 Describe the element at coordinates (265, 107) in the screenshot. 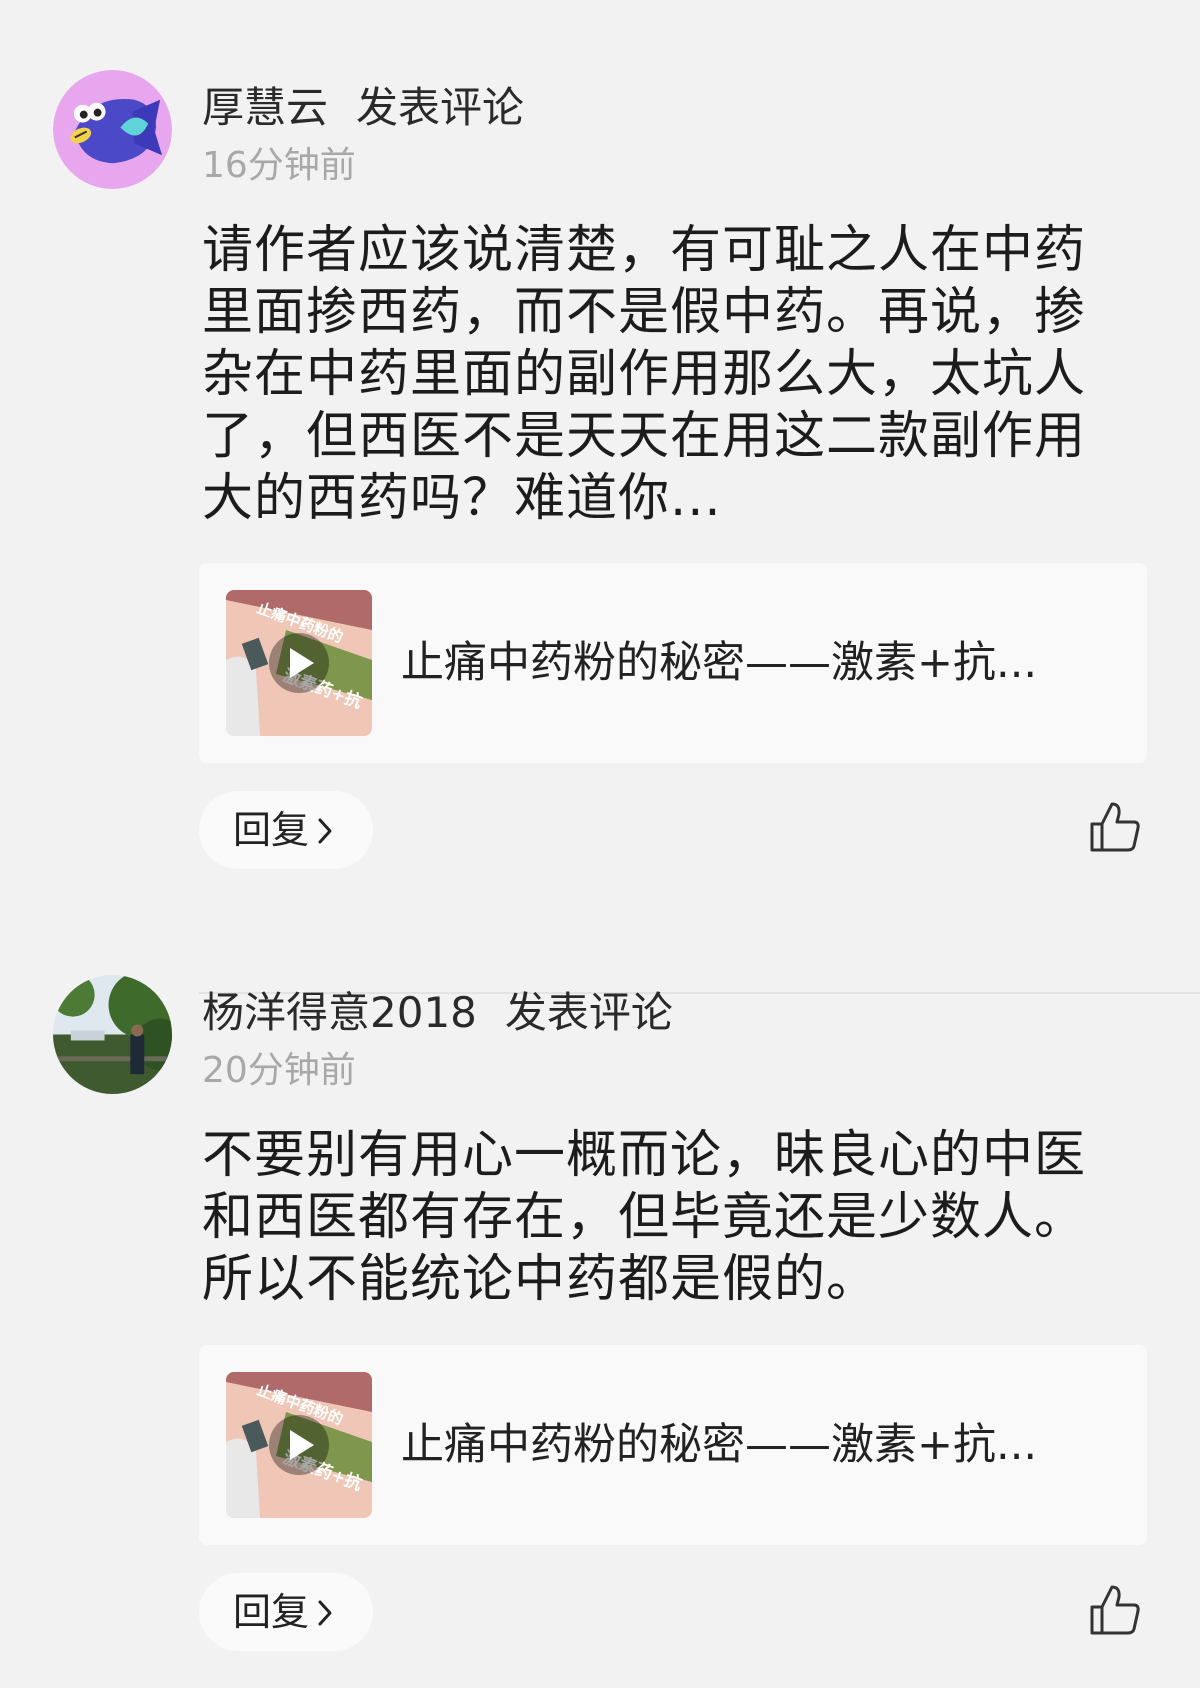

I see `author-name: 厚慧云` at that location.